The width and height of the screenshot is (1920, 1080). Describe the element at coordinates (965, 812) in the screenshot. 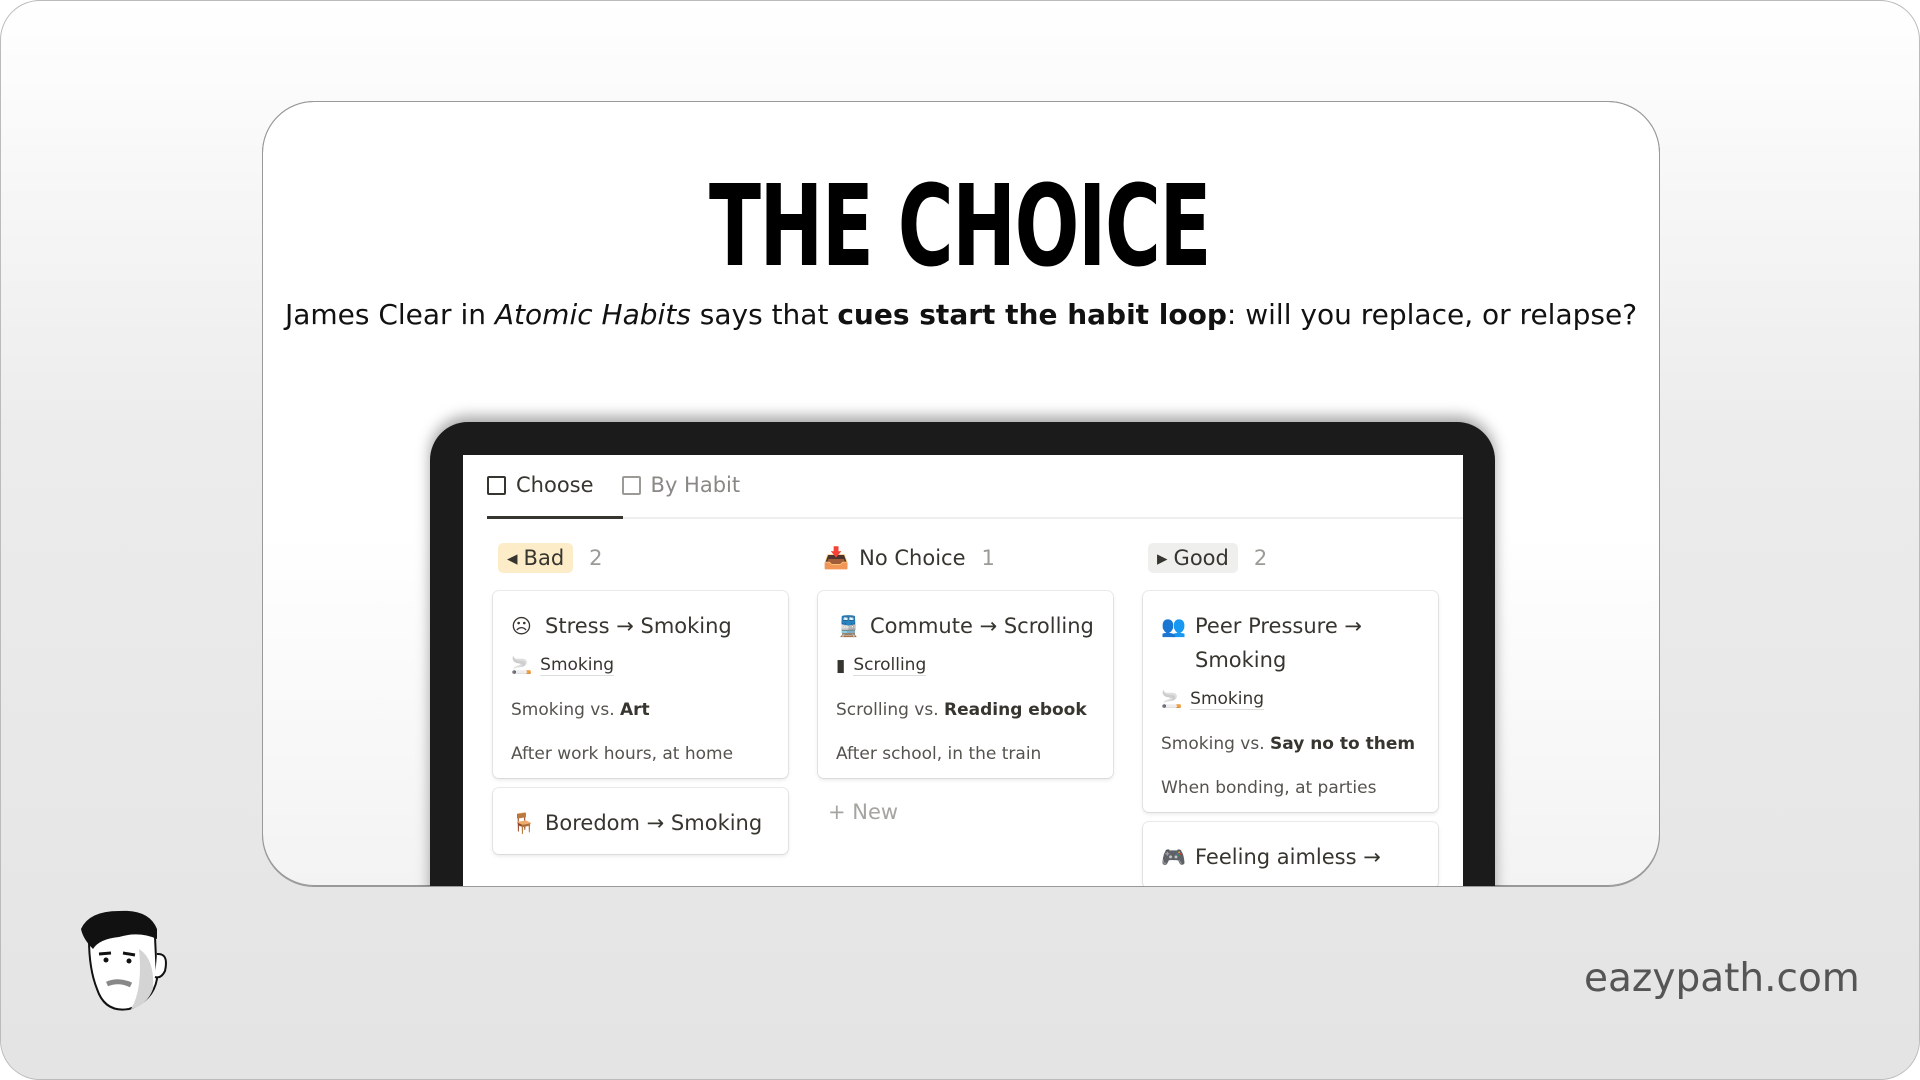

I see `new-card-button: + New` at that location.